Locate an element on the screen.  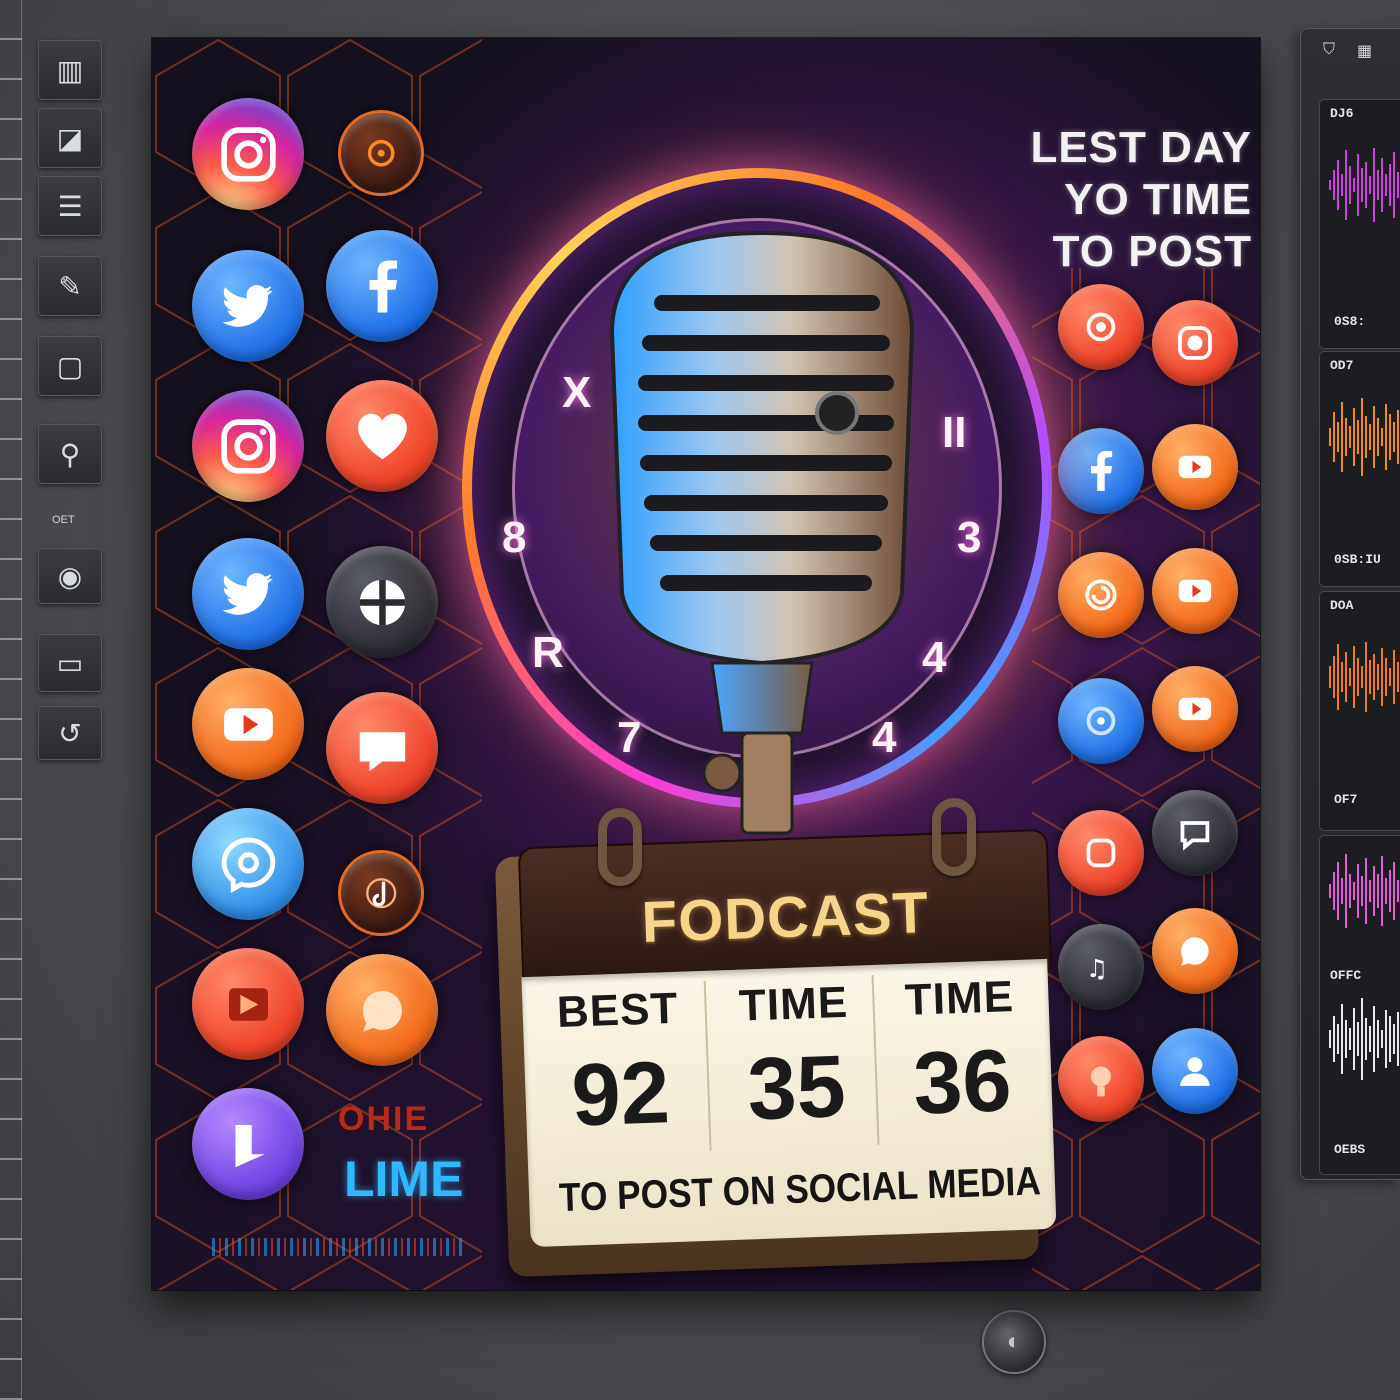
audio-track-3: DOA OF7 is located at coordinates (1359, 711).